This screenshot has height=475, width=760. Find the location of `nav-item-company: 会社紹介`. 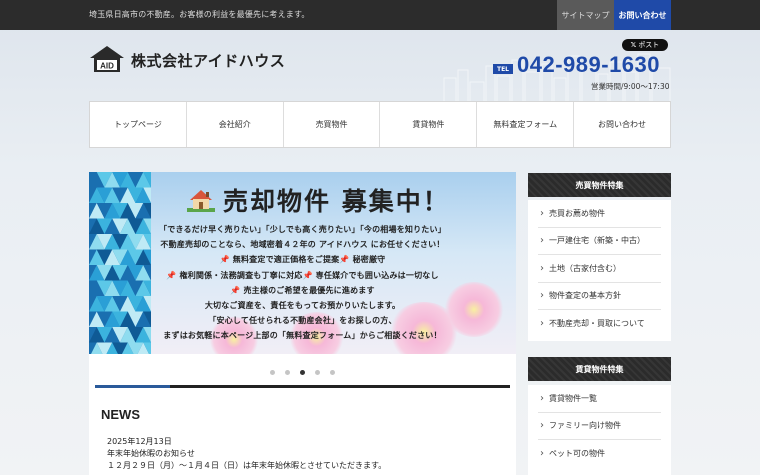

nav-item-company: 会社紹介 is located at coordinates (235, 124).